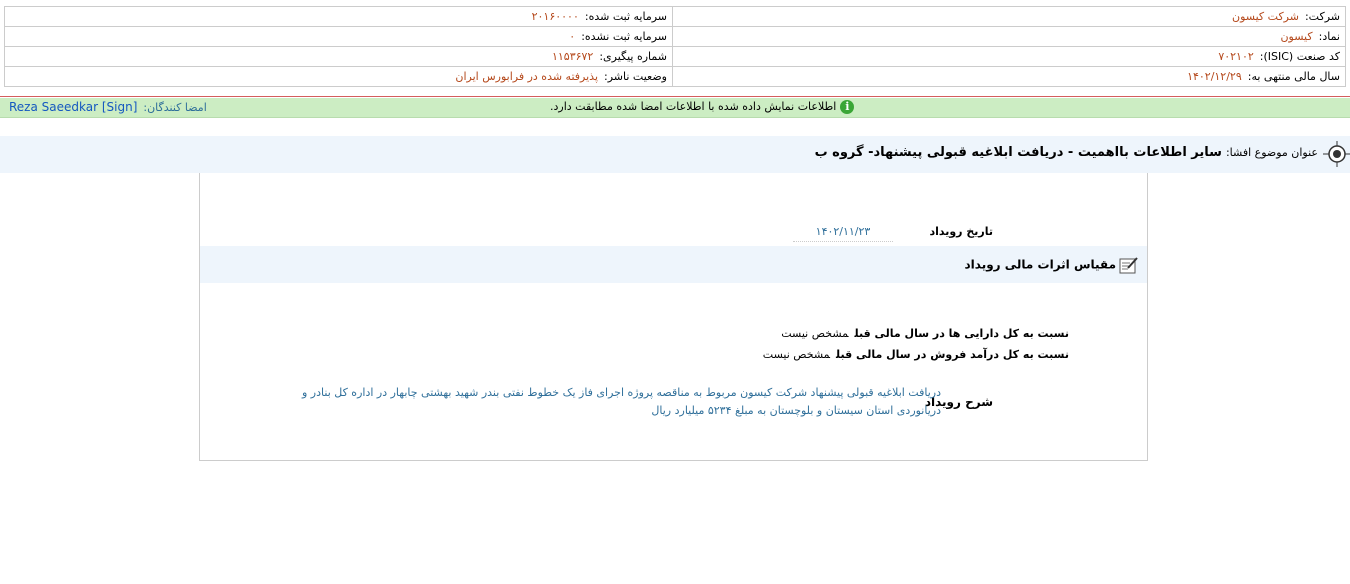 The width and height of the screenshot is (1350, 584). I want to click on tracking-cell: شماره پیگیری: ۱۱۵۳۶۷۲, so click(338, 56).